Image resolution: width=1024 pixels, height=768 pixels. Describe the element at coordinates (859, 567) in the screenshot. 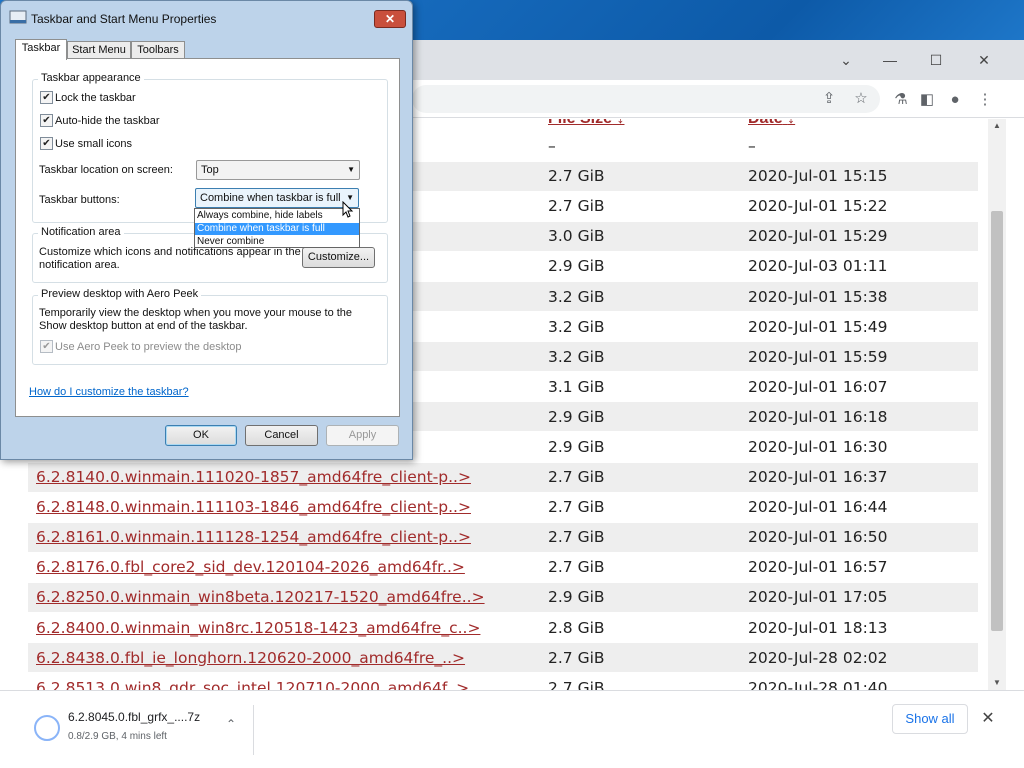

I see `file-date-cell: 2020-Jul-01 16:57` at that location.